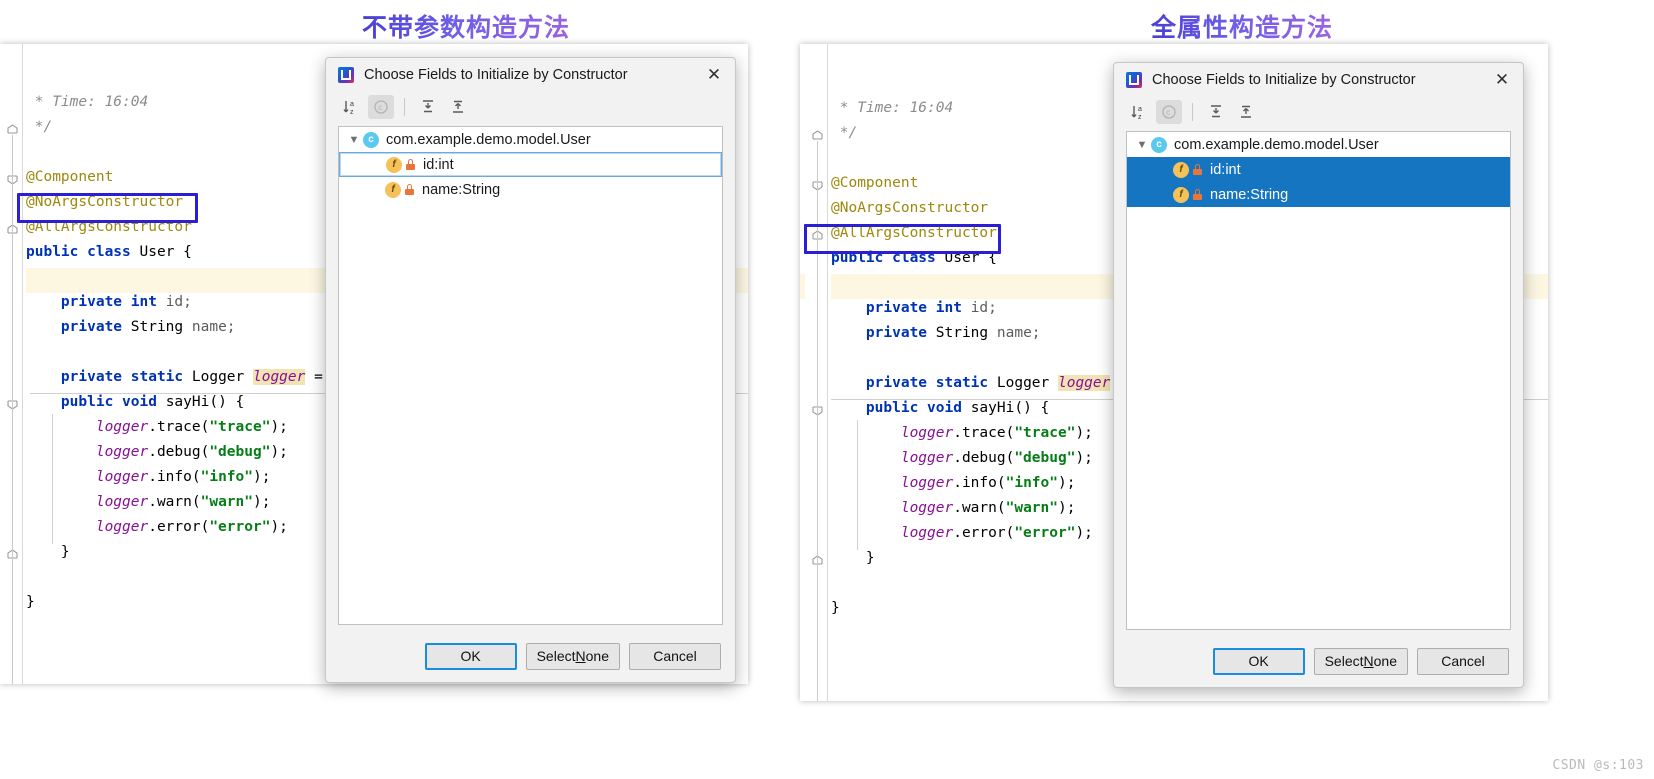  What do you see at coordinates (1598, 765) in the screenshot?
I see `watermark: CSDN @s:103` at bounding box center [1598, 765].